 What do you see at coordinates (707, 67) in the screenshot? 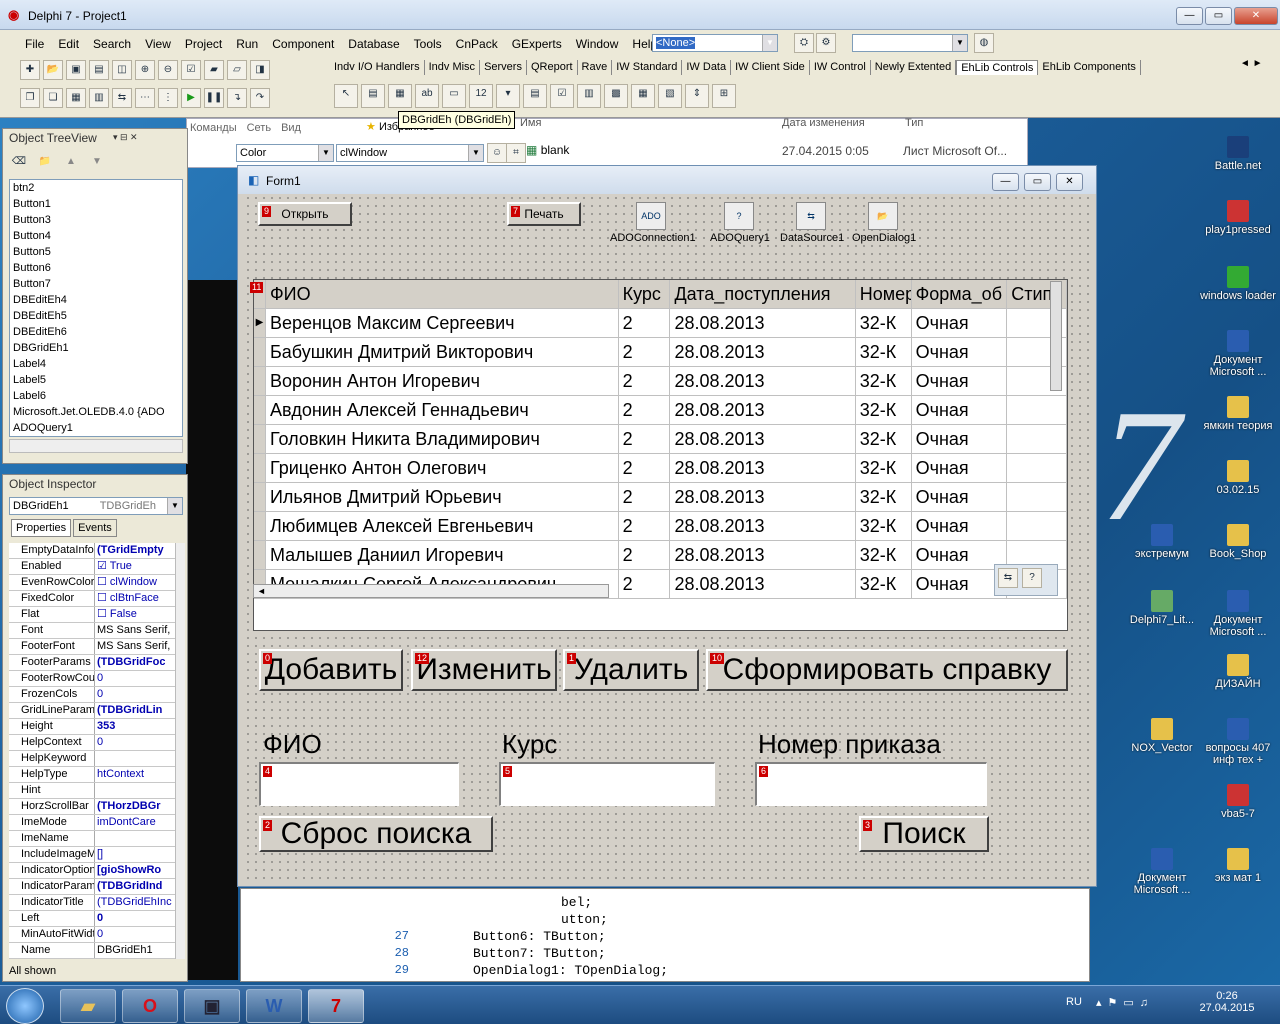
I see `palette-tab: IW Data` at bounding box center [707, 67].